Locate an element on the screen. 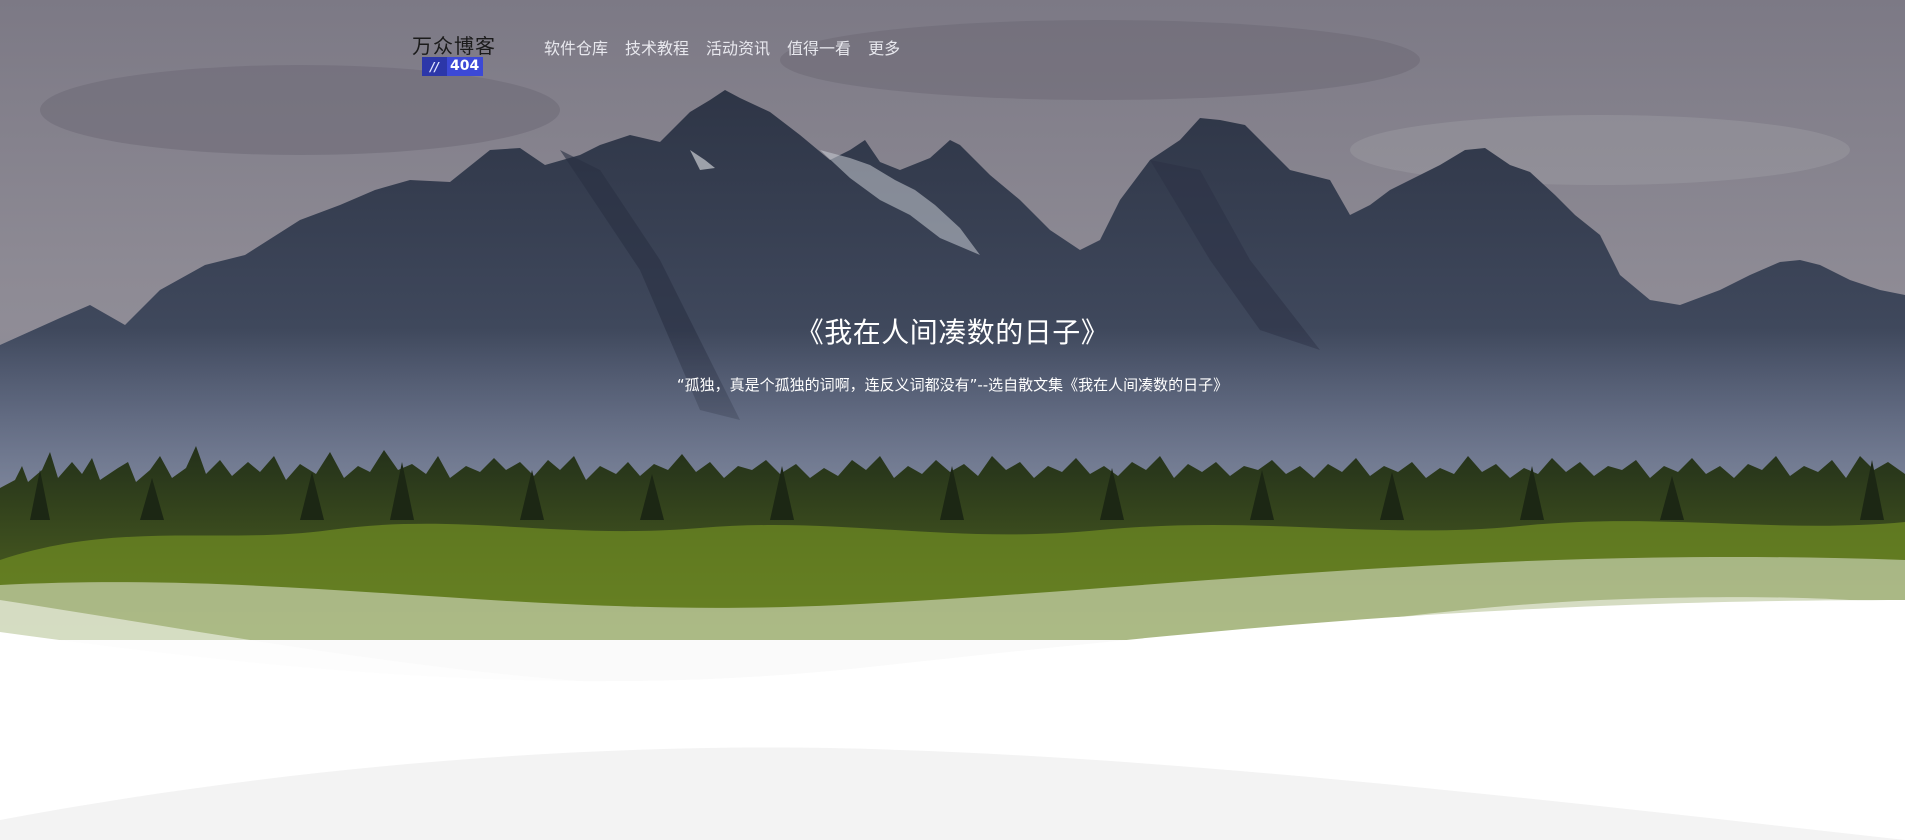  hero-headline: 《我在人间凑数的日子》 is located at coordinates (952, 332).